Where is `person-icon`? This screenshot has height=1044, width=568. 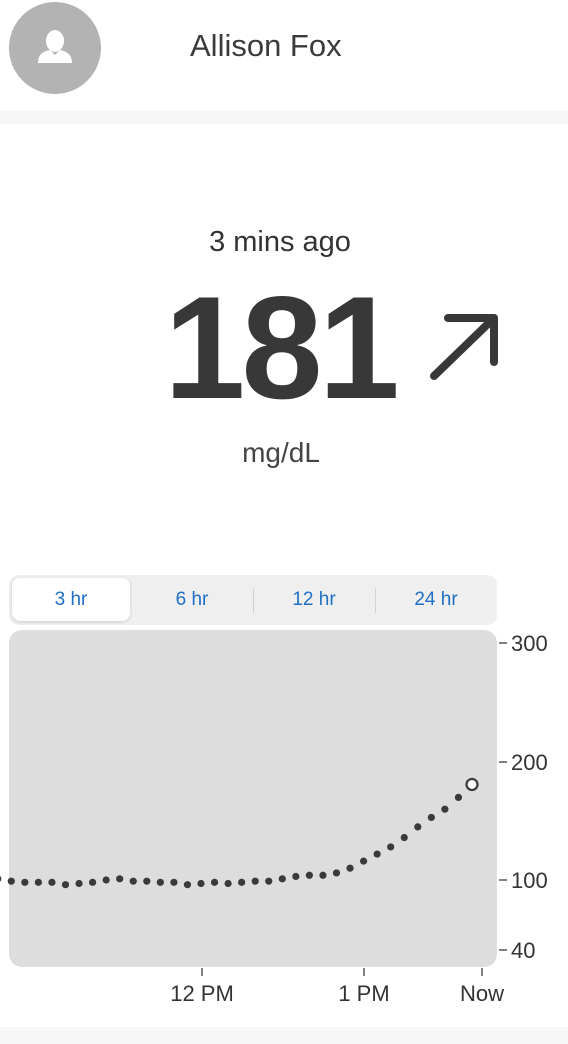 person-icon is located at coordinates (55, 46).